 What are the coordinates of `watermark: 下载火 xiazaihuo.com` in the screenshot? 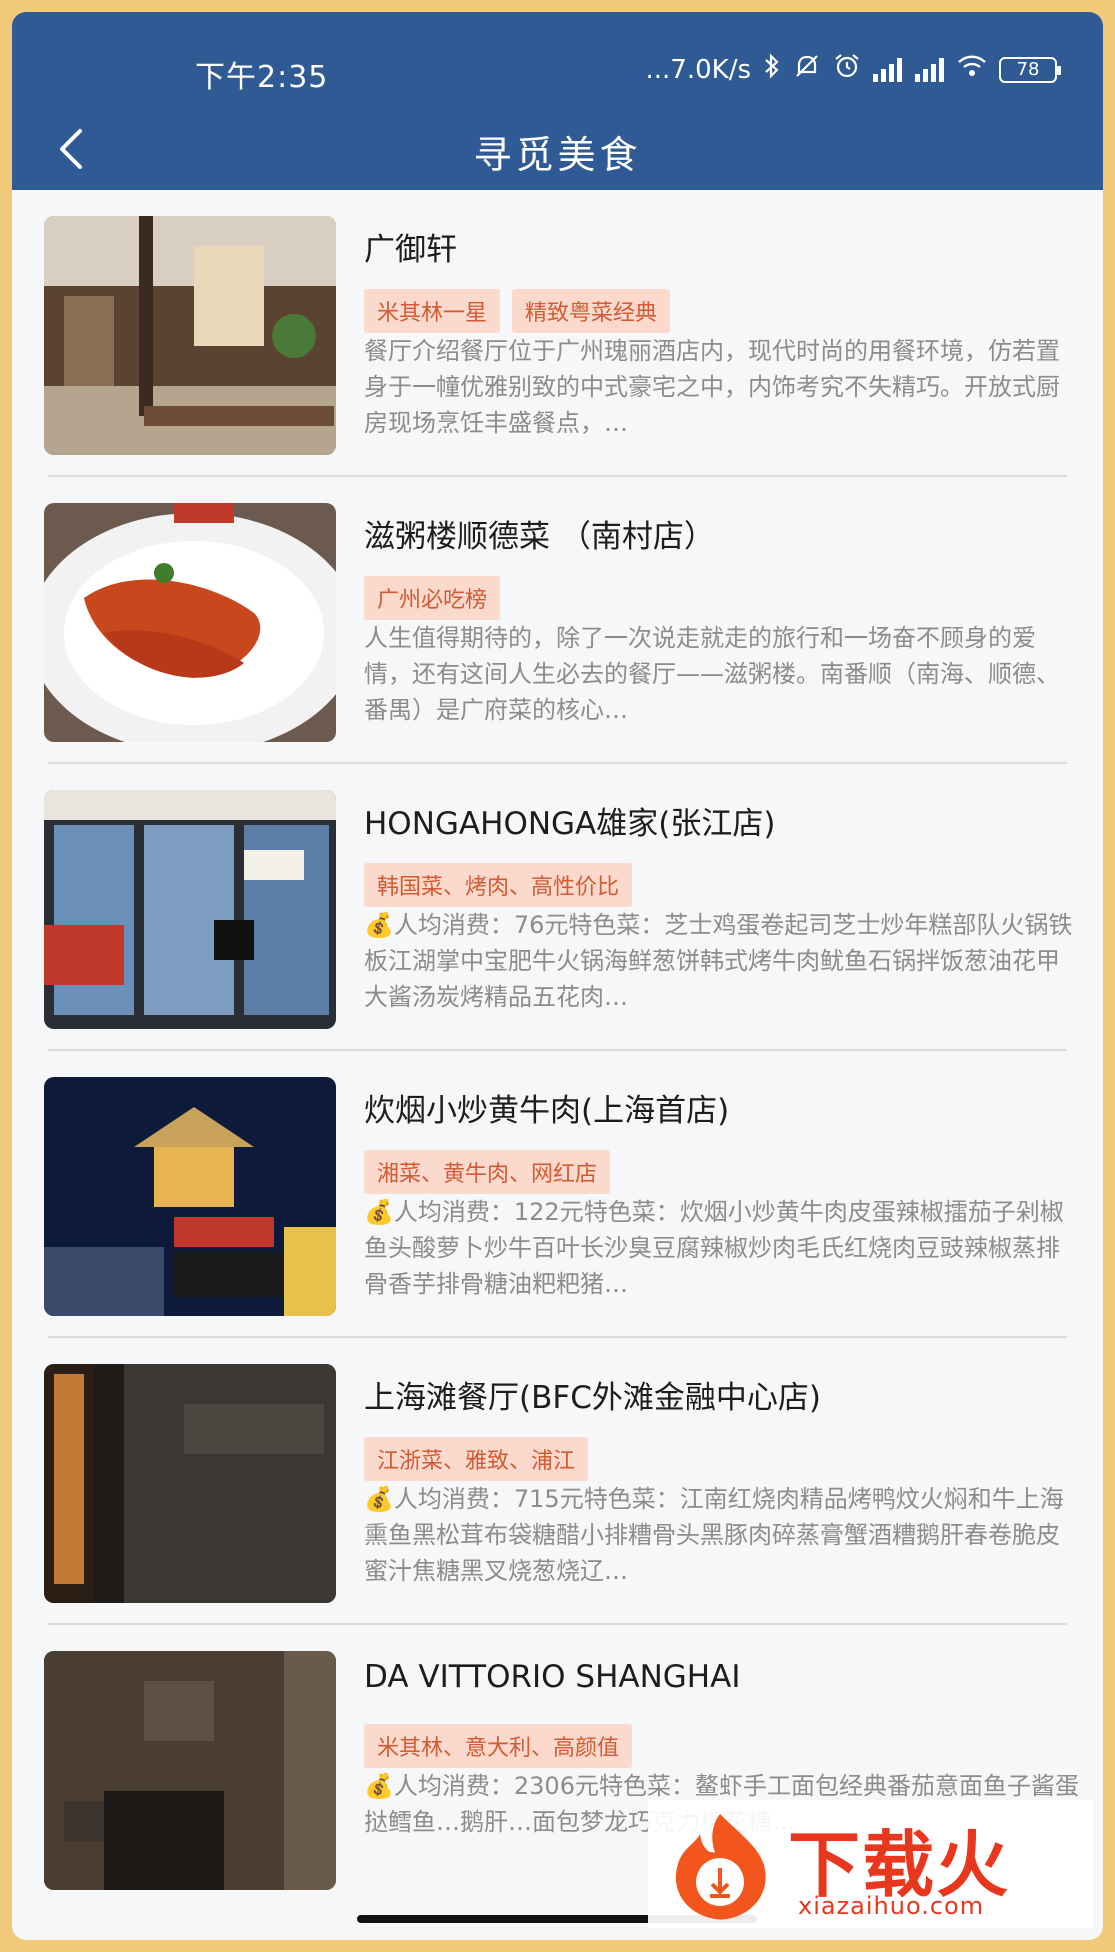 It's located at (870, 1864).